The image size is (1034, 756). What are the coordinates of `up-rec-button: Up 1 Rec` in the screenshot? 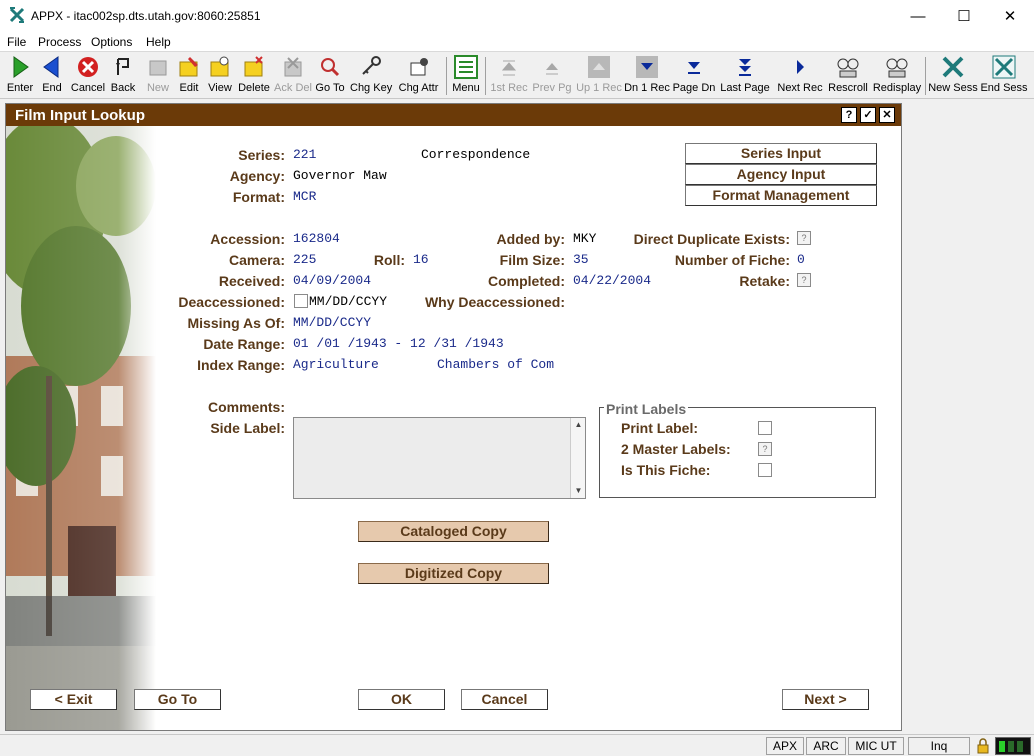 It's located at (599, 76).